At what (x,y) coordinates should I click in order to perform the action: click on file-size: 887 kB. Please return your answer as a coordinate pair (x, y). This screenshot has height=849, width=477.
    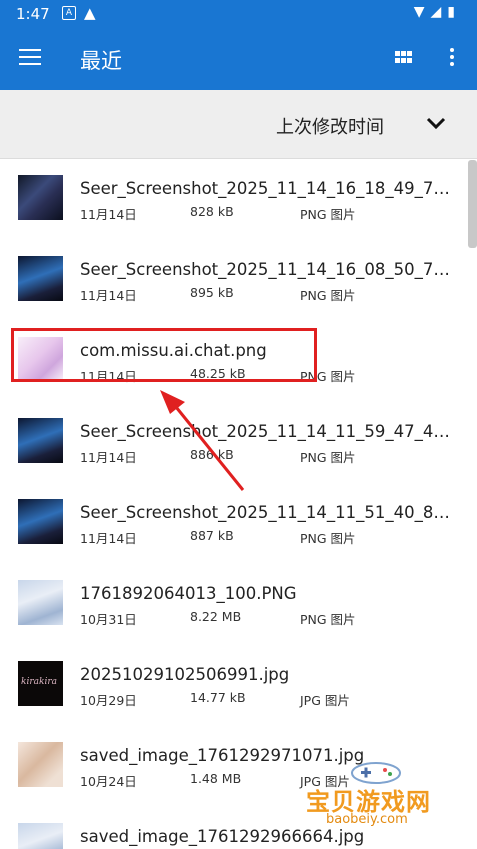
    Looking at the image, I should click on (212, 535).